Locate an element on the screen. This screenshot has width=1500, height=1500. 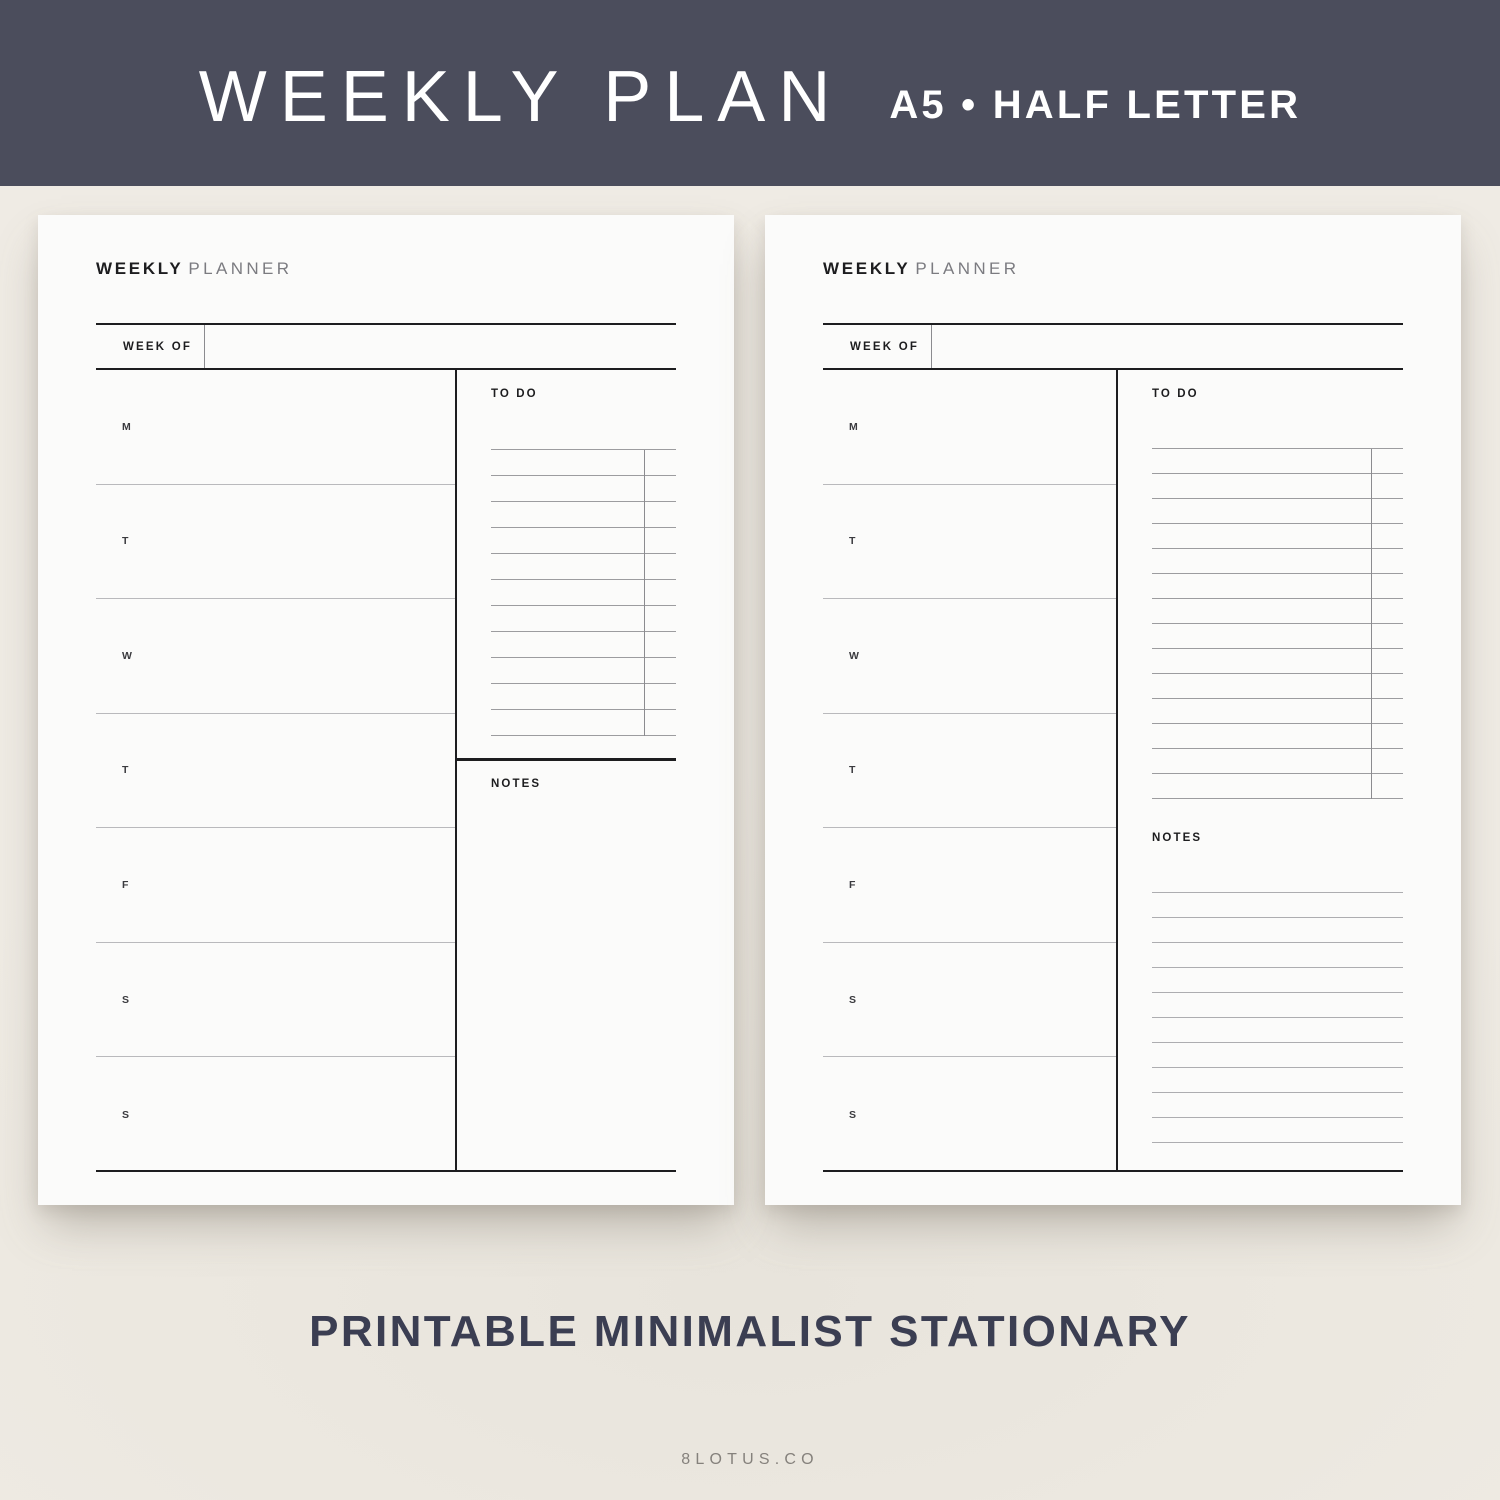
todo-lines-left is located at coordinates (583, 580).